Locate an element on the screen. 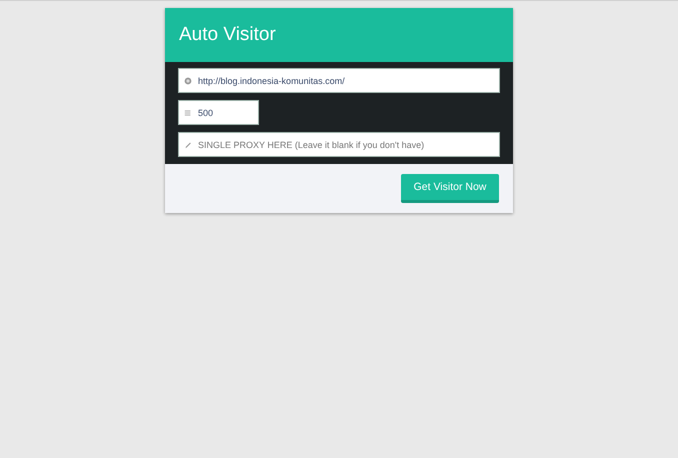  card-title: Auto Visitor is located at coordinates (227, 35).